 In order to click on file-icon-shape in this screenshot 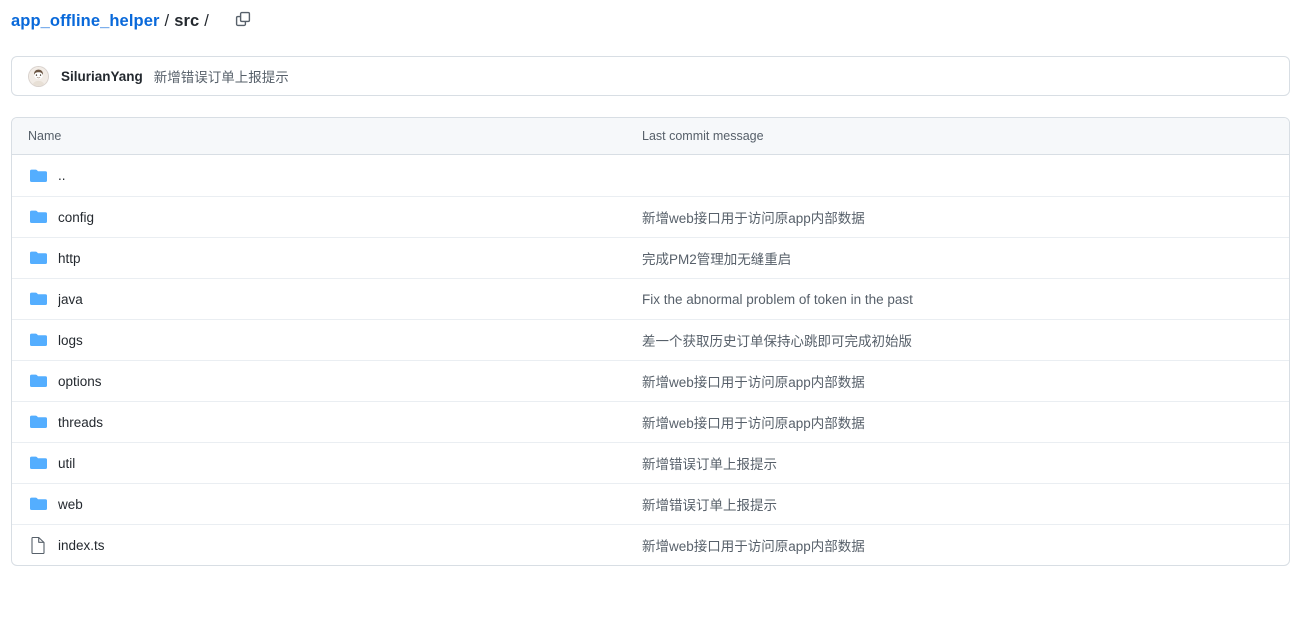, I will do `click(38, 545)`.